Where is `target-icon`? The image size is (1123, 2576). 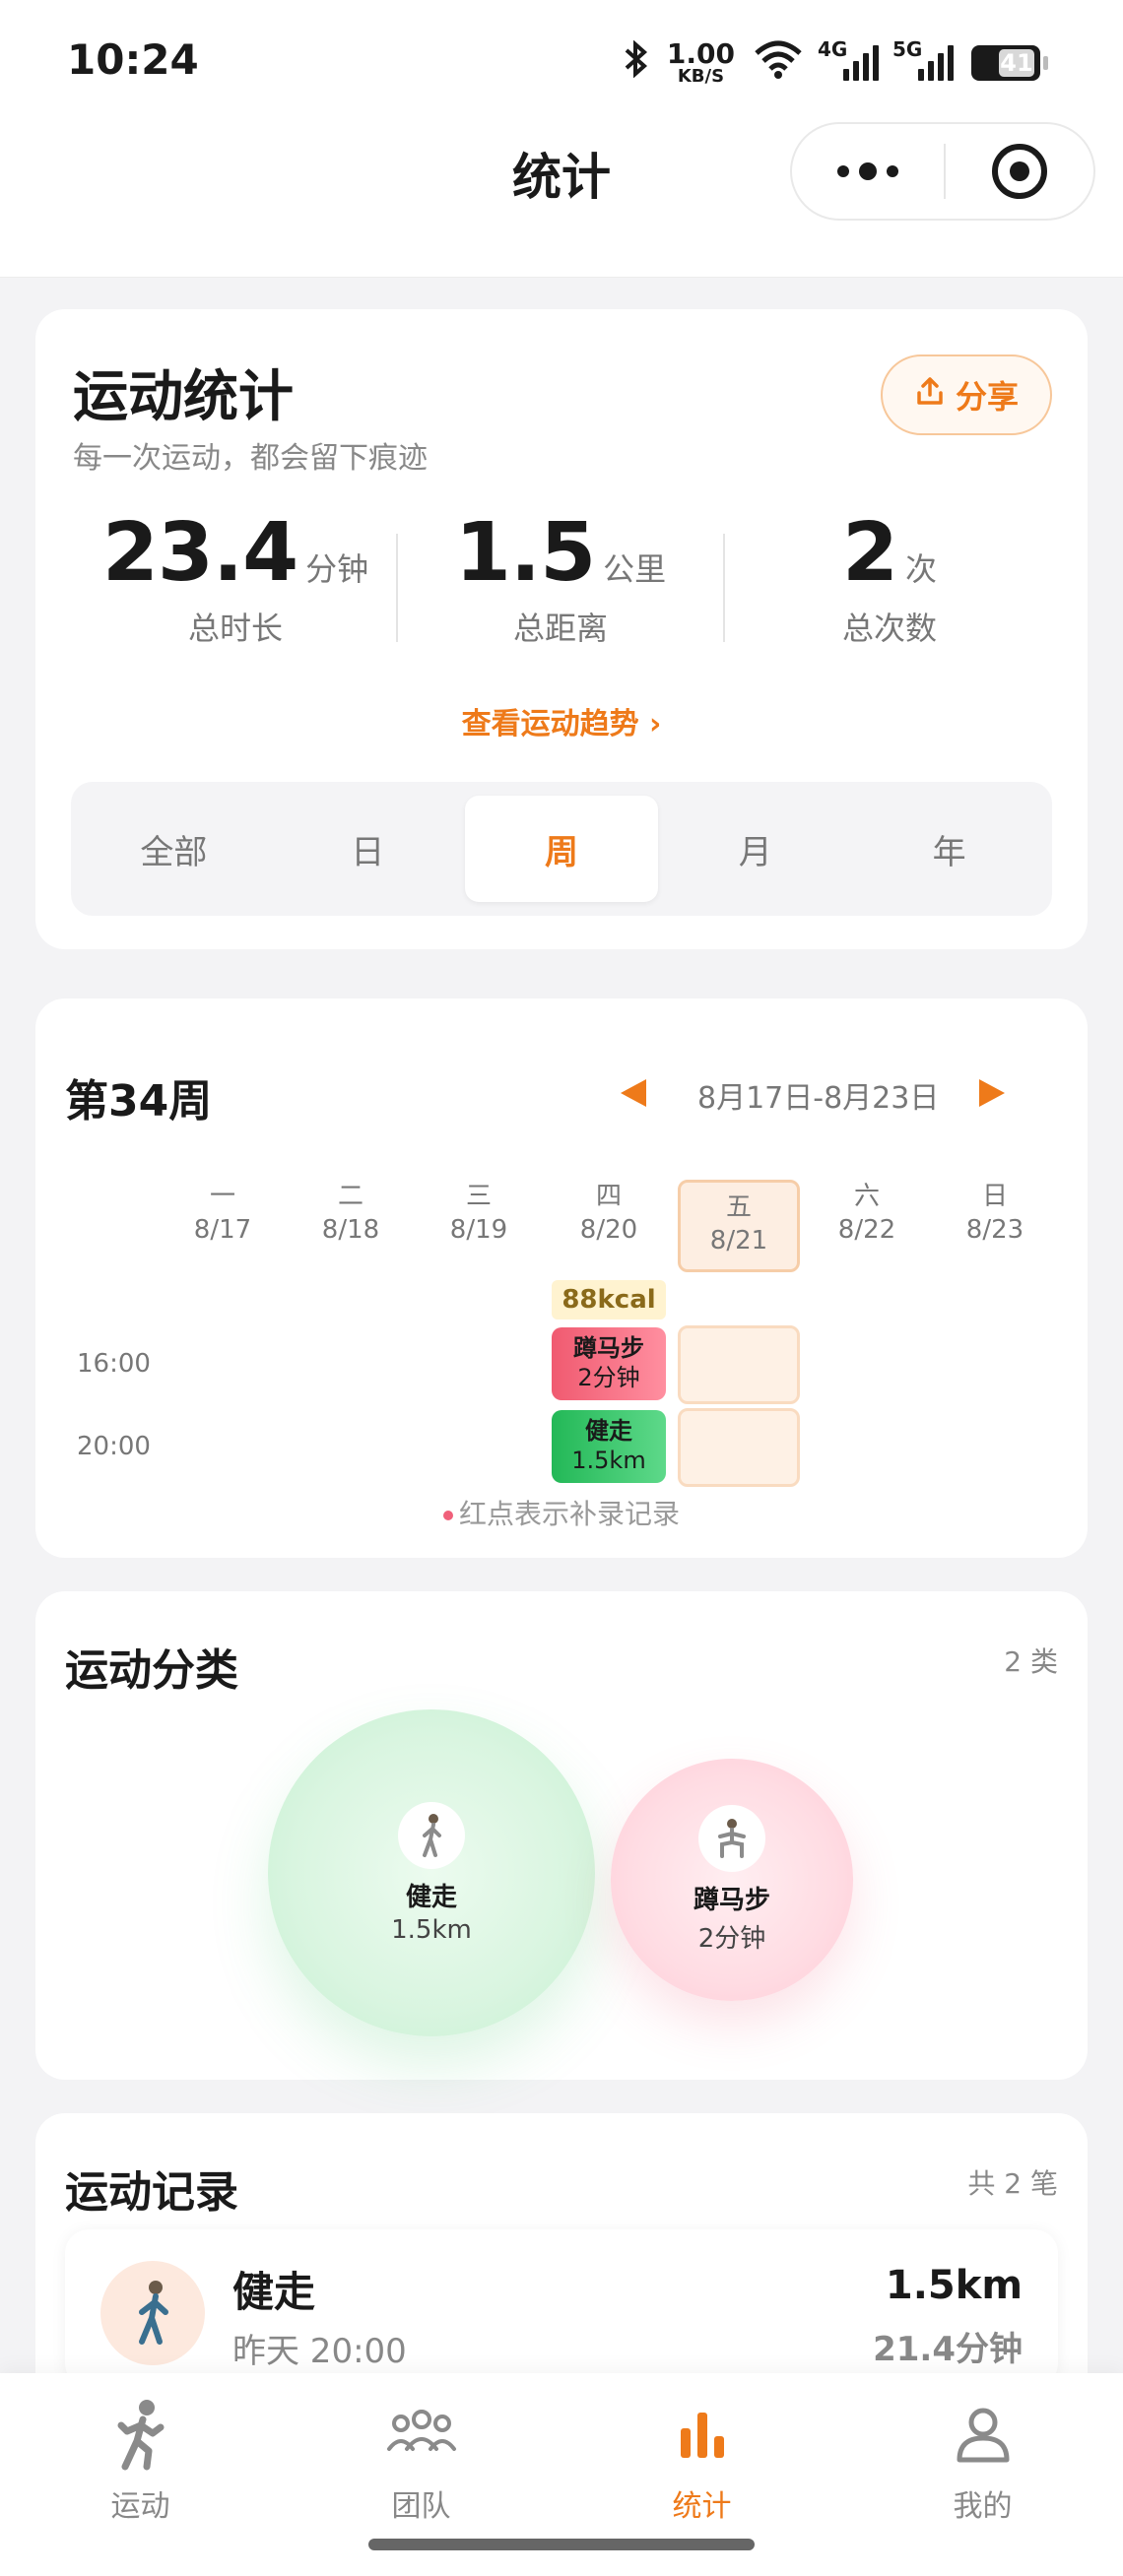 target-icon is located at coordinates (1019, 171).